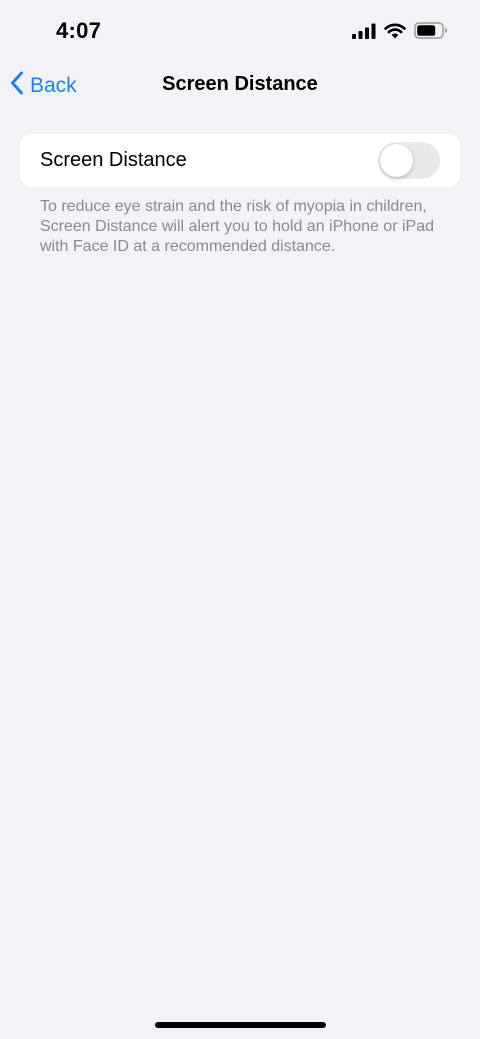 The height and width of the screenshot is (1039, 480). I want to click on screen-distance-setting-row: Screen Distance, so click(240, 160).